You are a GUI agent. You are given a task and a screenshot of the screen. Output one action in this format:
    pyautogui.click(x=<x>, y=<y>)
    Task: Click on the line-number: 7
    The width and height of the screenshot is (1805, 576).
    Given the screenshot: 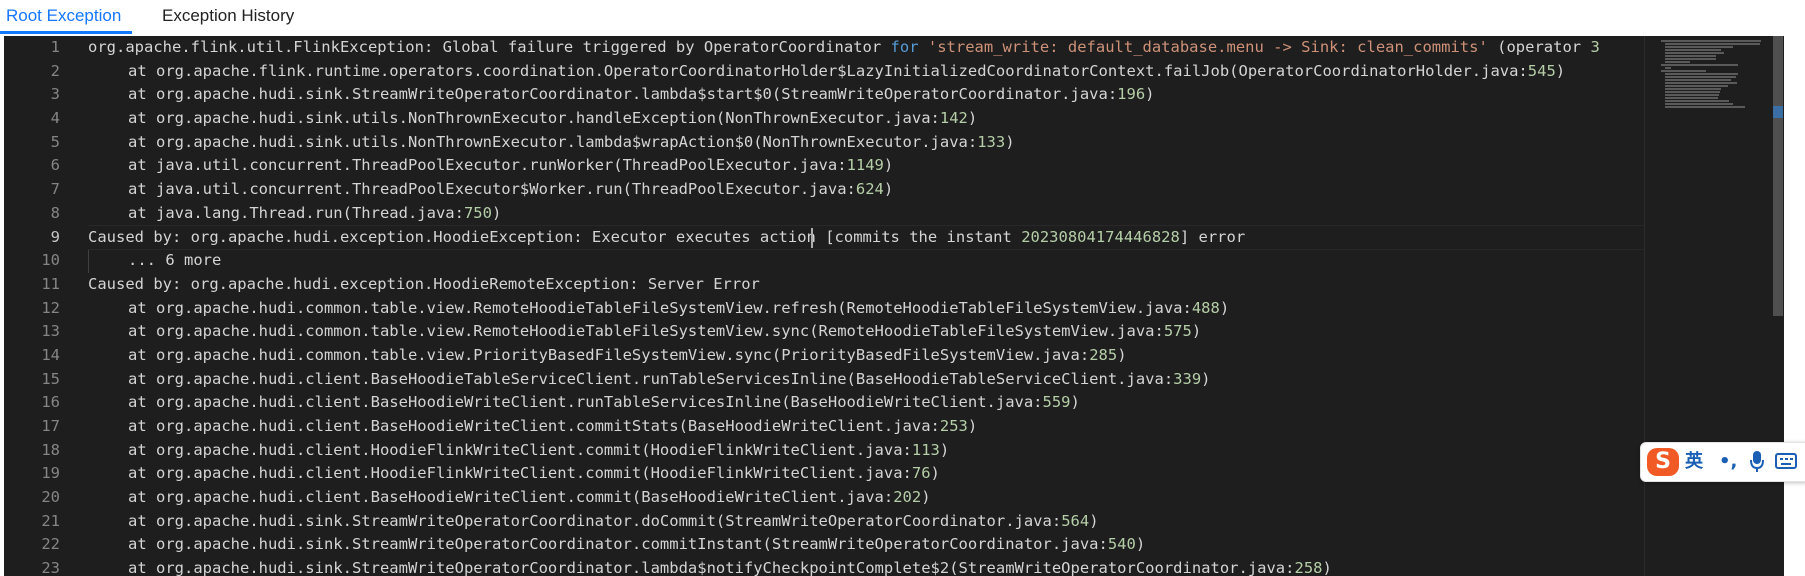 What is the action you would take?
    pyautogui.click(x=55, y=189)
    